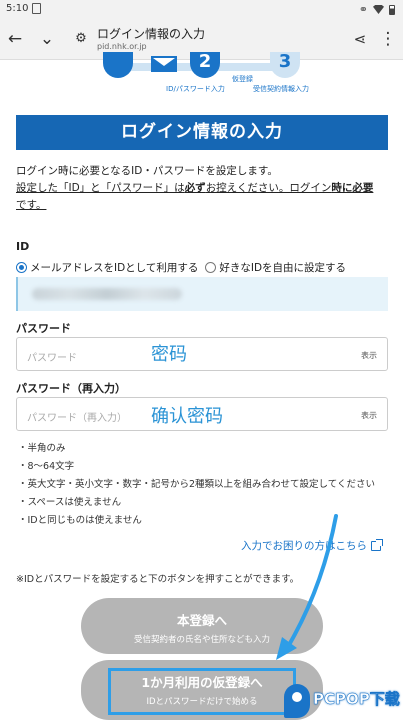  What do you see at coordinates (42, 448) in the screenshot?
I see `rule-item: ・半角のみ` at bounding box center [42, 448].